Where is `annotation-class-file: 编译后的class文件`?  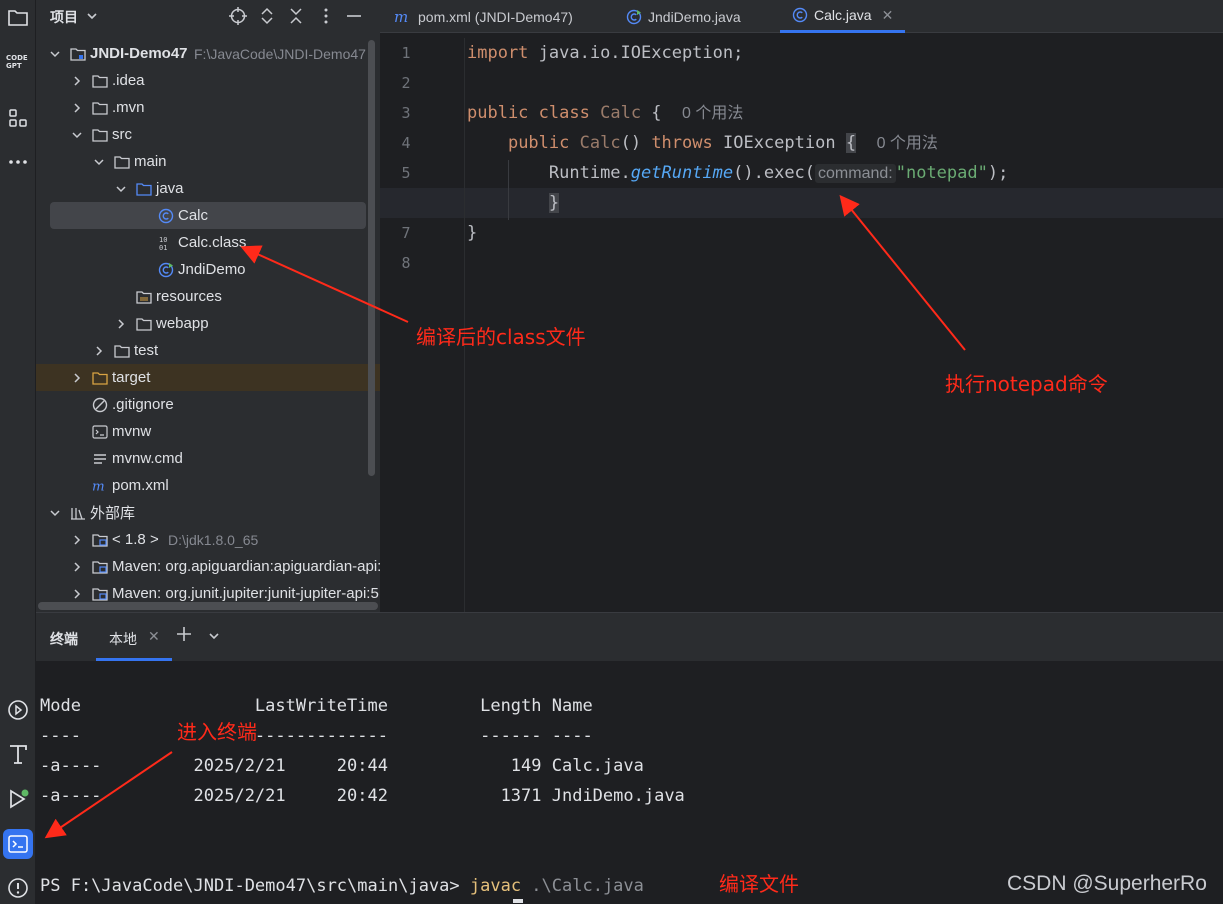
annotation-class-file: 编译后的class文件 is located at coordinates (501, 337).